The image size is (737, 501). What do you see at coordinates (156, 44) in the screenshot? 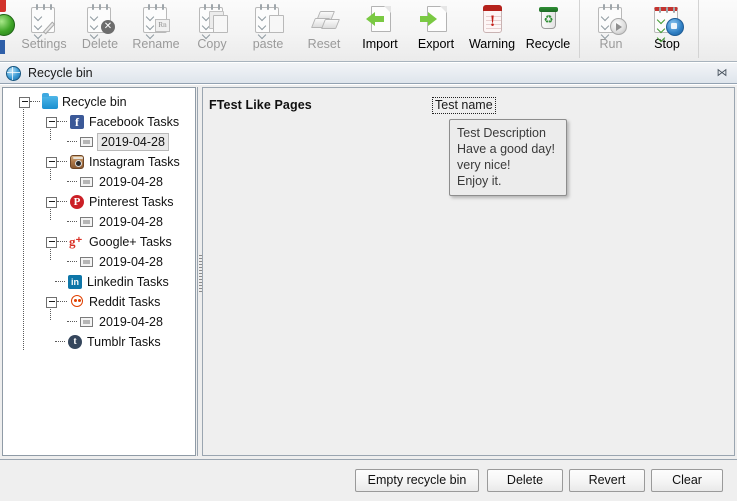
I see `toolbar-label-rename: Rename` at bounding box center [156, 44].